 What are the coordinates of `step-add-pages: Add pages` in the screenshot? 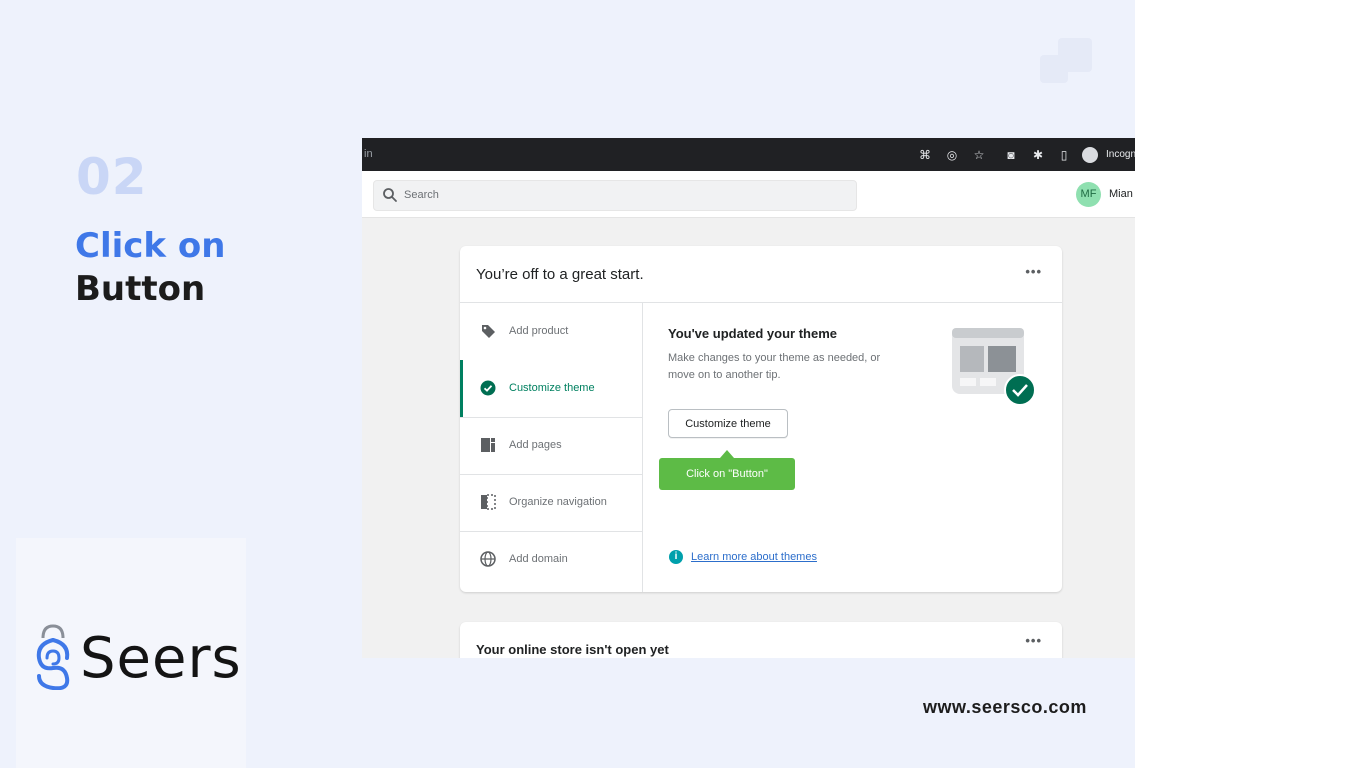 It's located at (551, 446).